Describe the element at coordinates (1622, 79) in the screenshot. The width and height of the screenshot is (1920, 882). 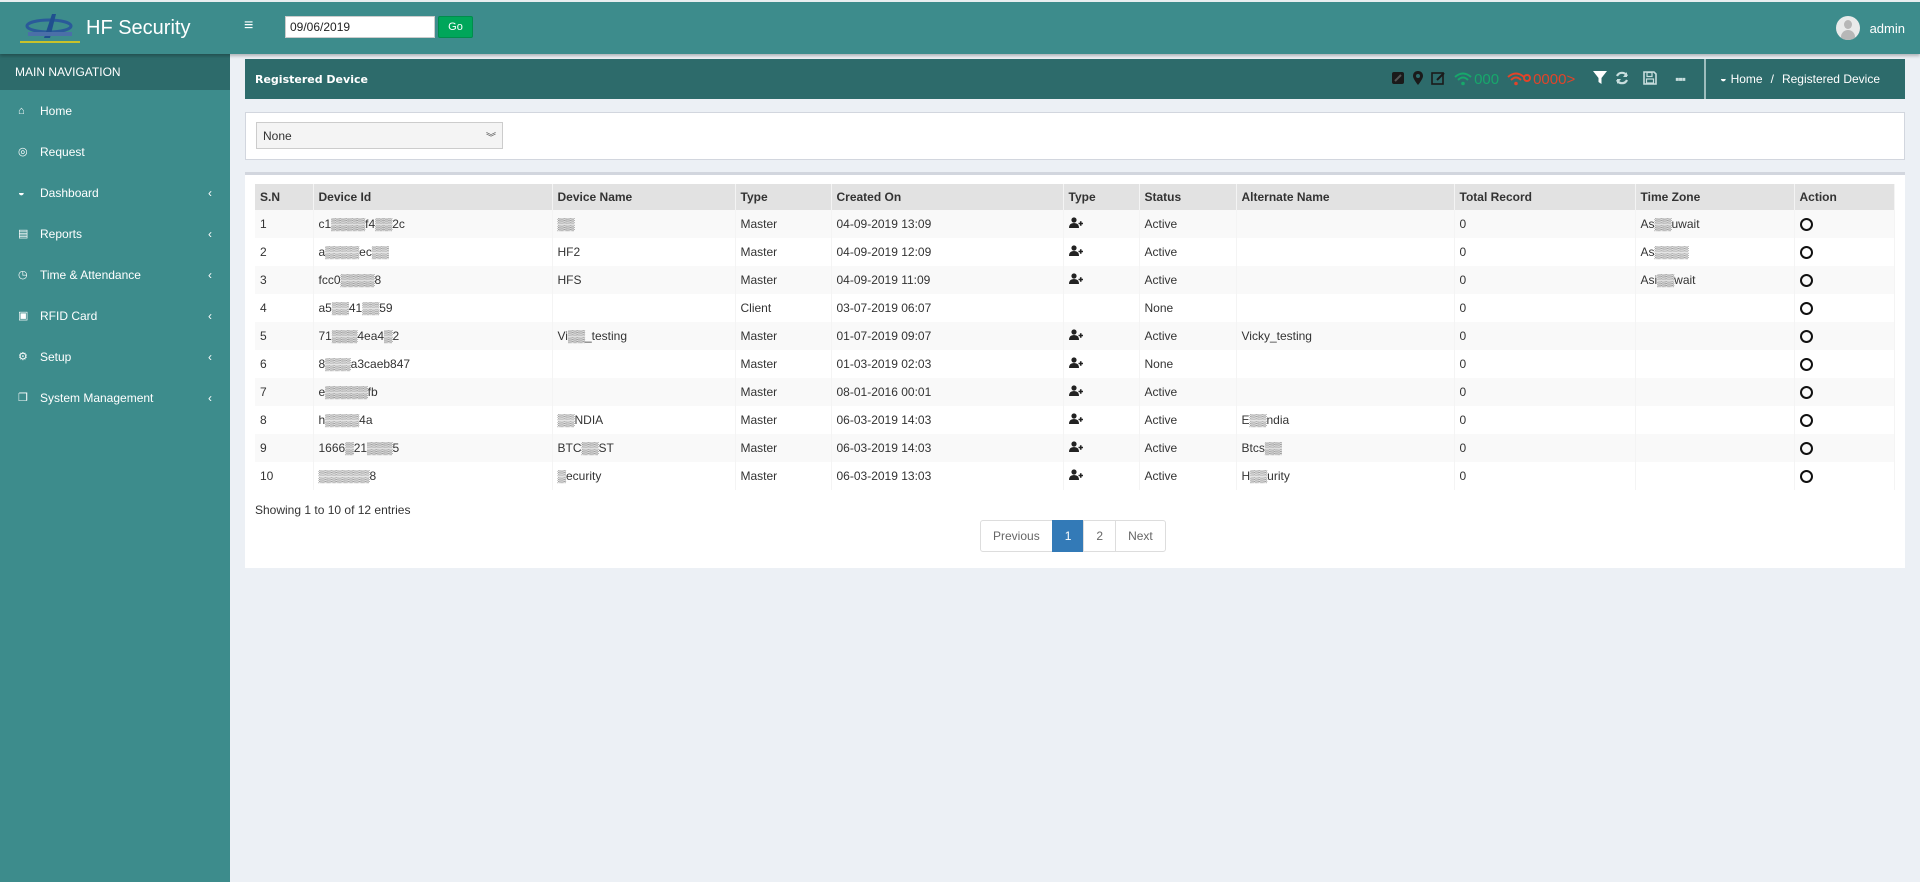
I see `refresh-icon` at that location.